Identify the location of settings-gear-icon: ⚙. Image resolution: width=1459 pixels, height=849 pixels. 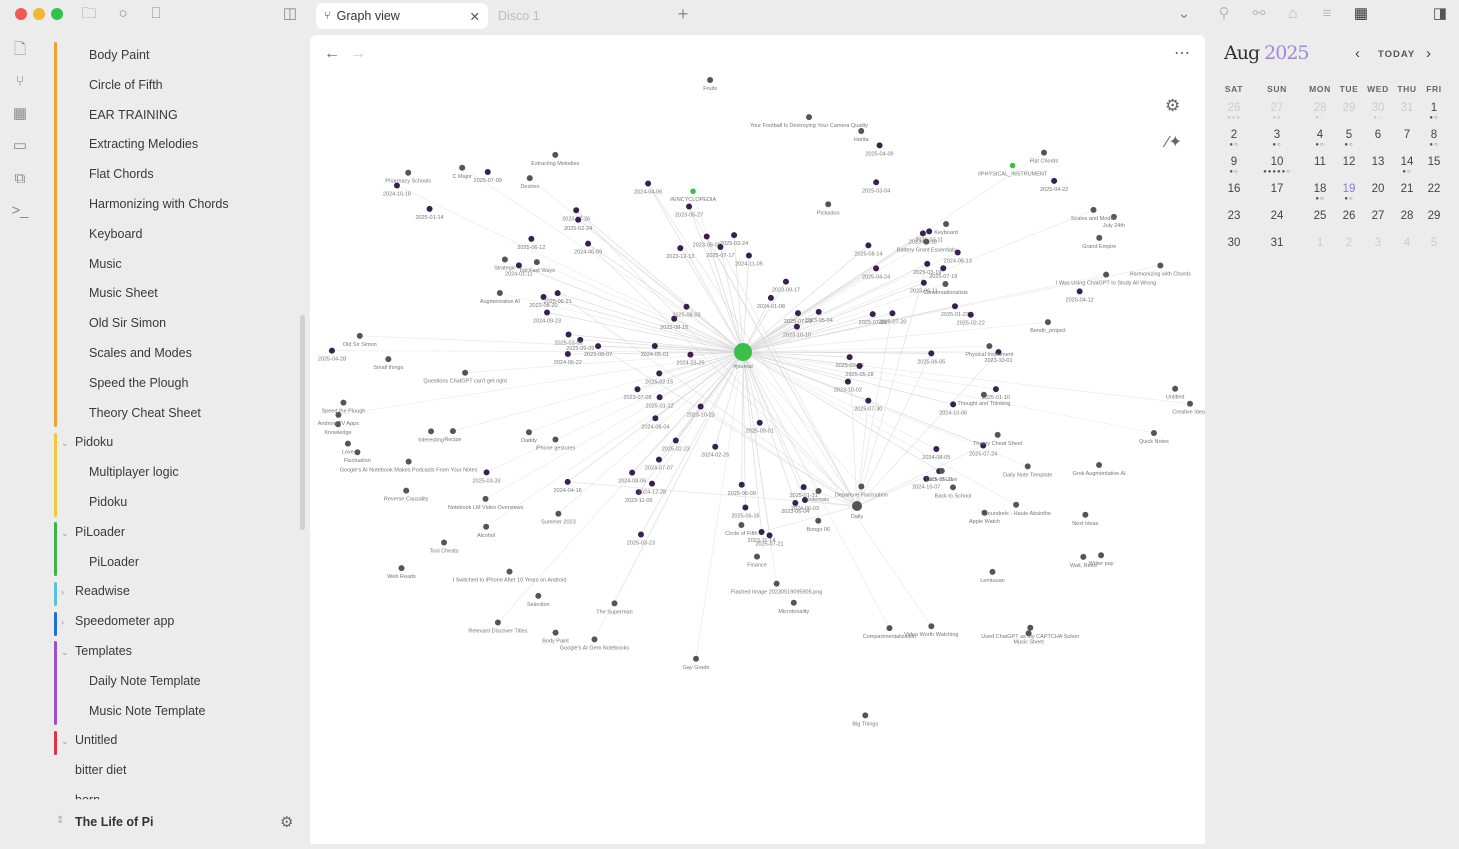
(286, 822).